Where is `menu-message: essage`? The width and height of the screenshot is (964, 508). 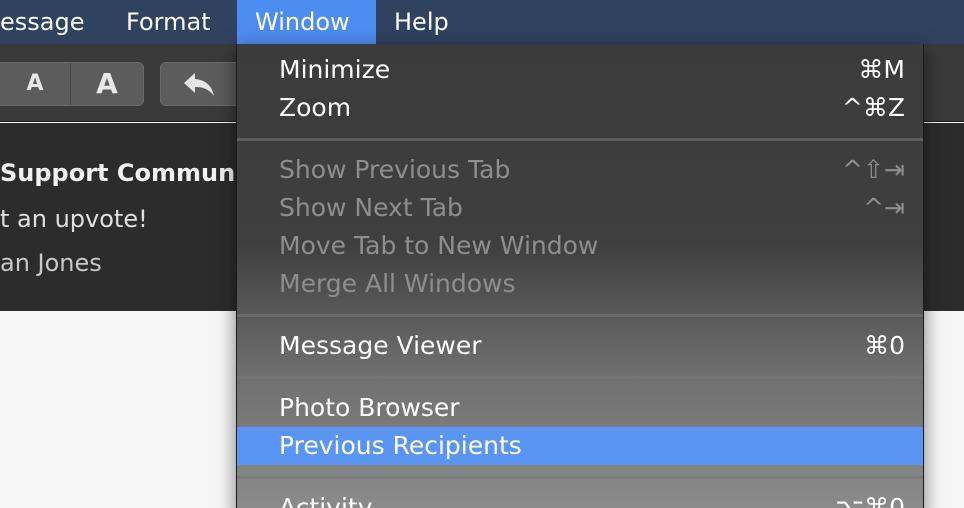 menu-message: essage is located at coordinates (51, 22).